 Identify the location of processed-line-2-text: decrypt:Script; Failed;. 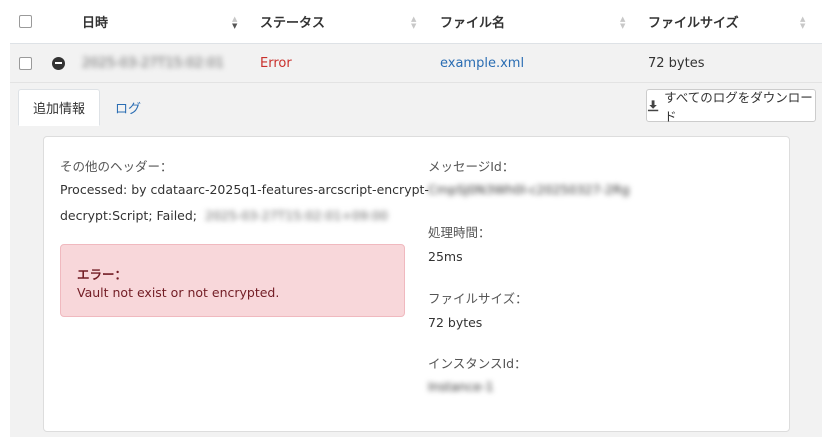
(129, 215).